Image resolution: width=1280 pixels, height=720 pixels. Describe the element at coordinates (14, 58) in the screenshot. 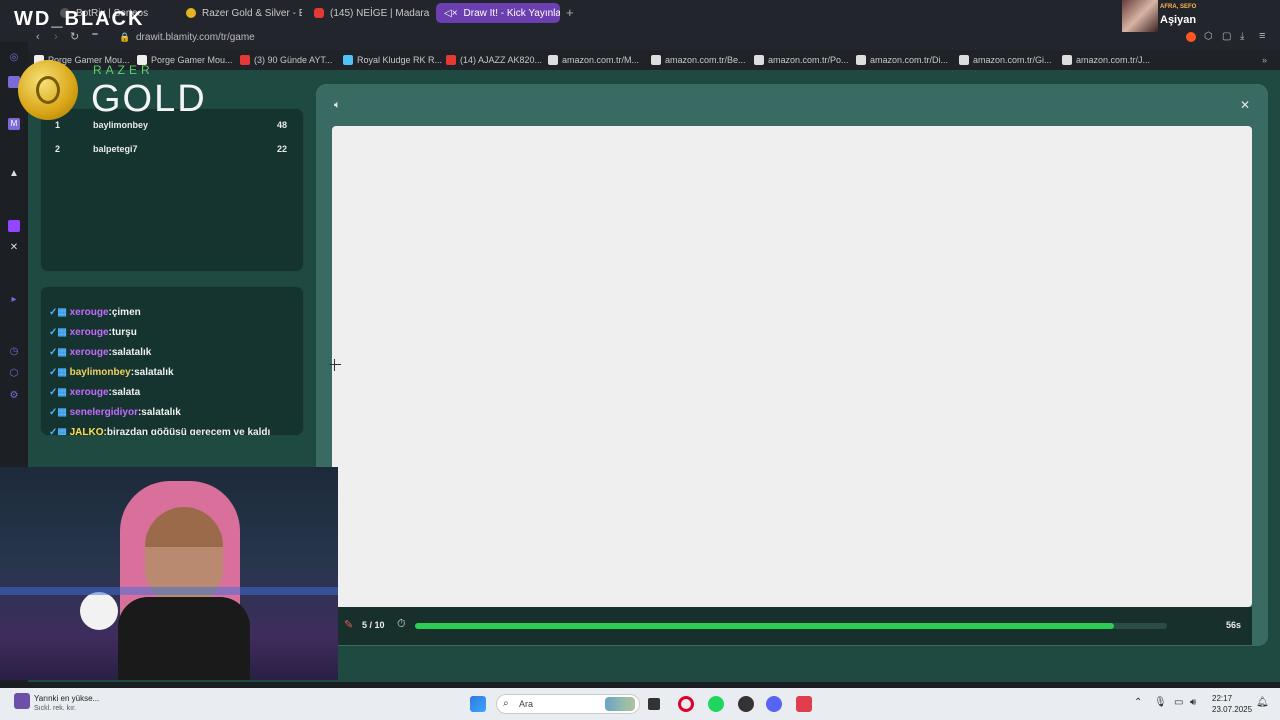

I see `opera-icon: ◎` at that location.